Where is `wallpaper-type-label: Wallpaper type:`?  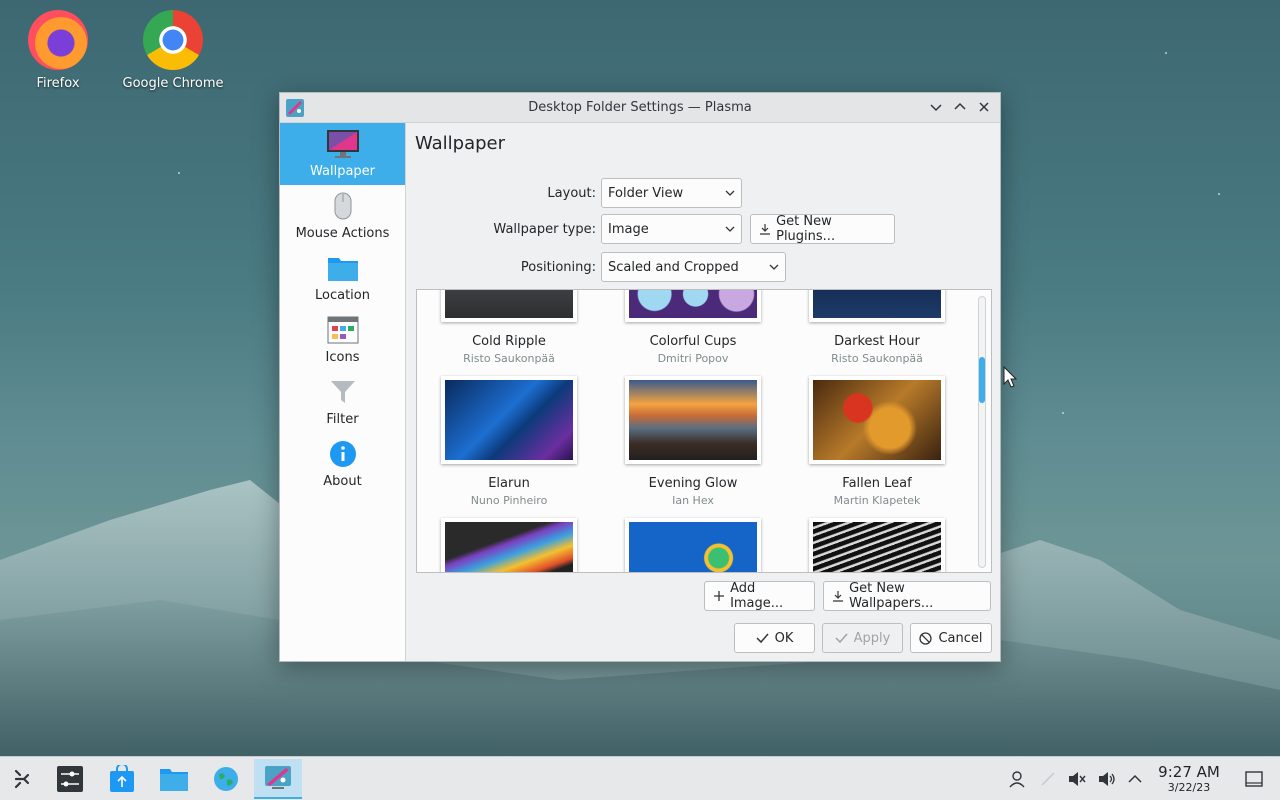 wallpaper-type-label: Wallpaper type: is located at coordinates (544, 229).